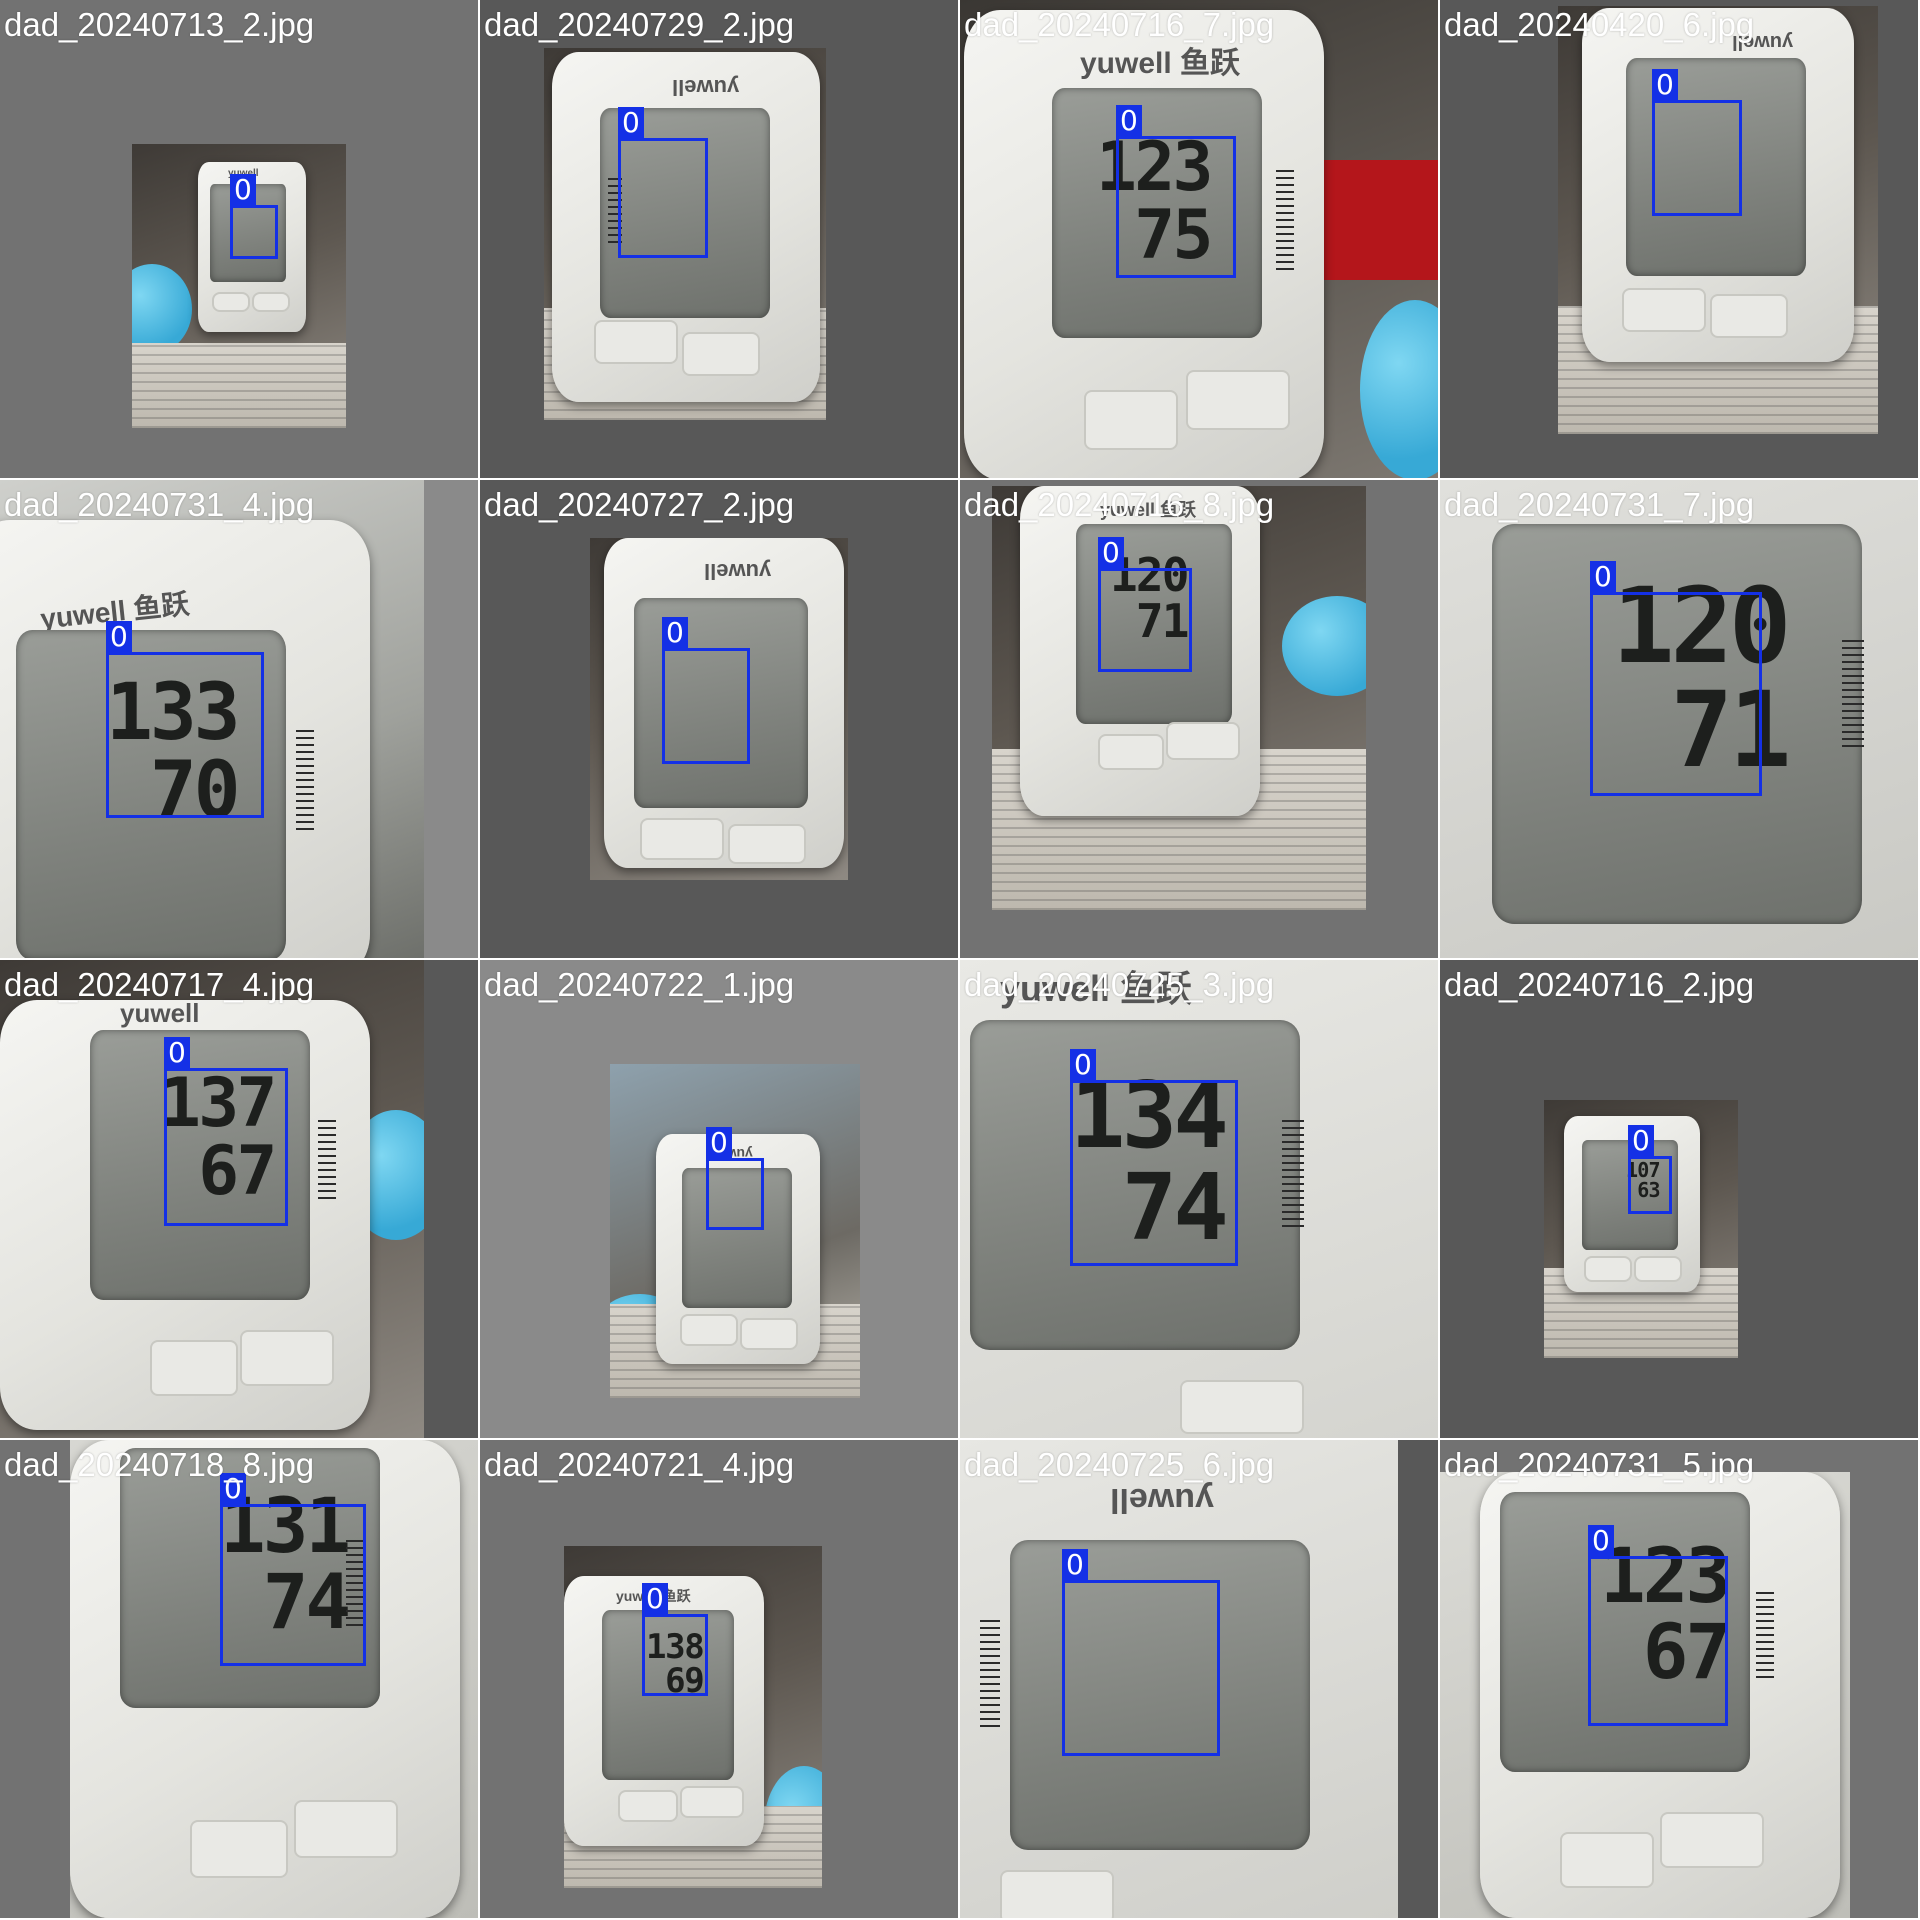  I want to click on image-filename: dad_20240729_2.jpg, so click(639, 24).